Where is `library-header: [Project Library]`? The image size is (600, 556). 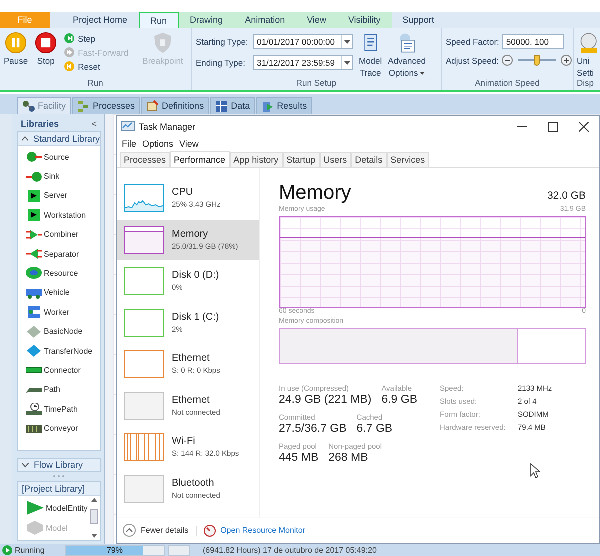 library-header: [Project Library] is located at coordinates (59, 489).